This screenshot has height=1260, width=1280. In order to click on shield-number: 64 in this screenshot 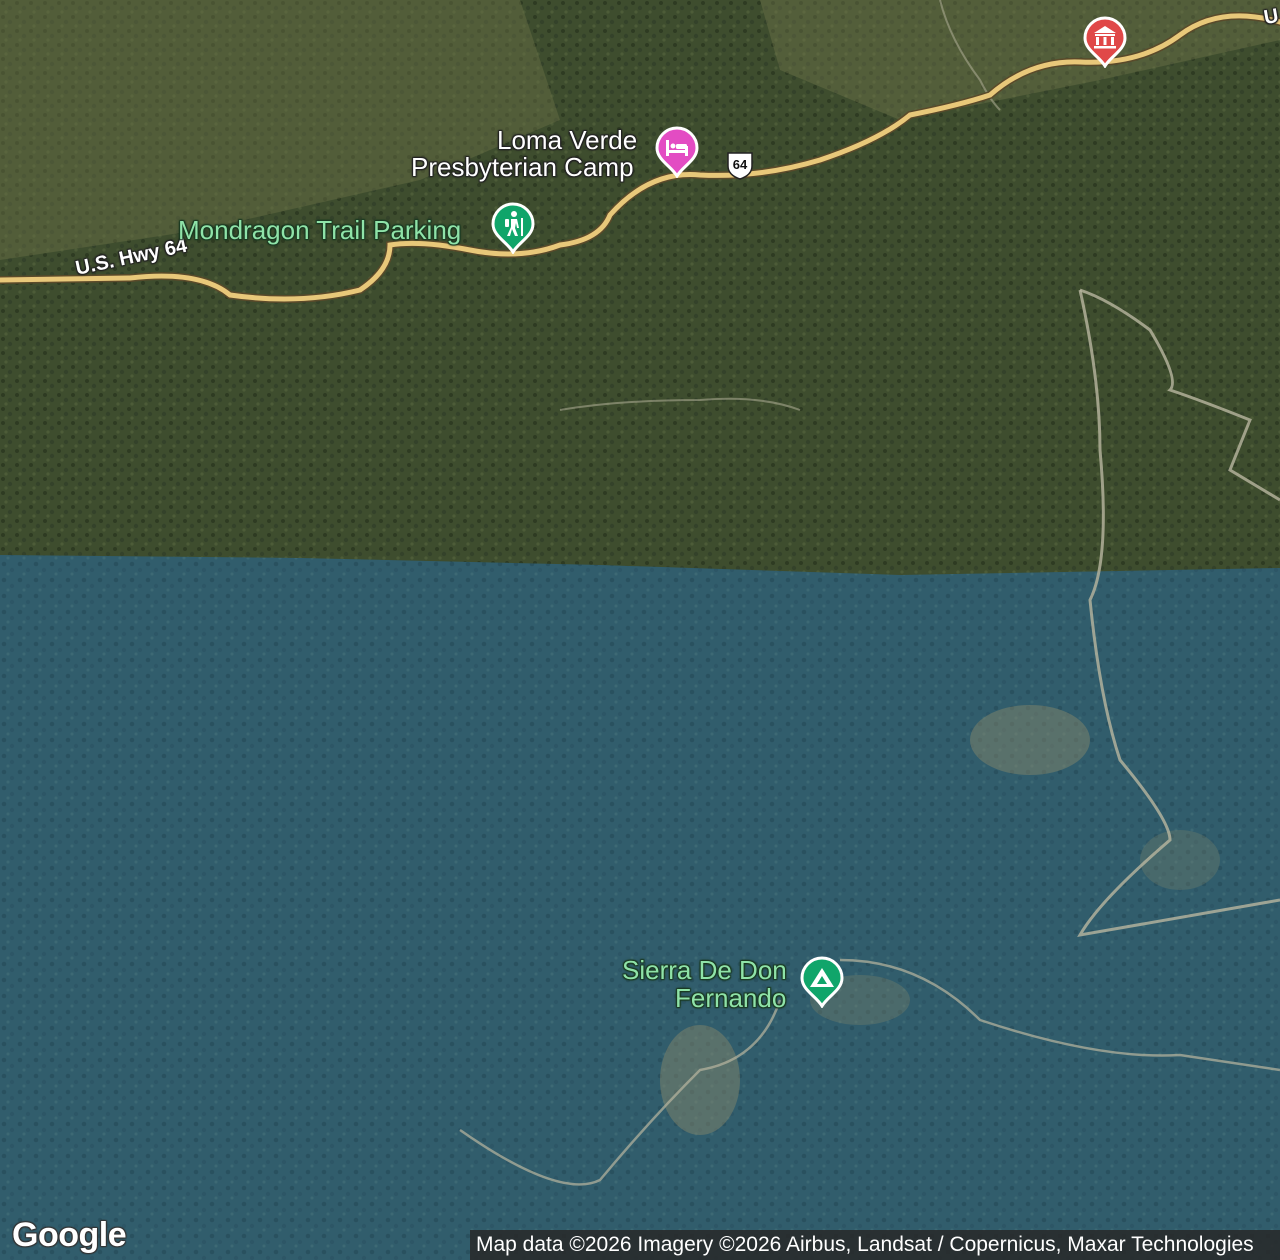, I will do `click(740, 164)`.